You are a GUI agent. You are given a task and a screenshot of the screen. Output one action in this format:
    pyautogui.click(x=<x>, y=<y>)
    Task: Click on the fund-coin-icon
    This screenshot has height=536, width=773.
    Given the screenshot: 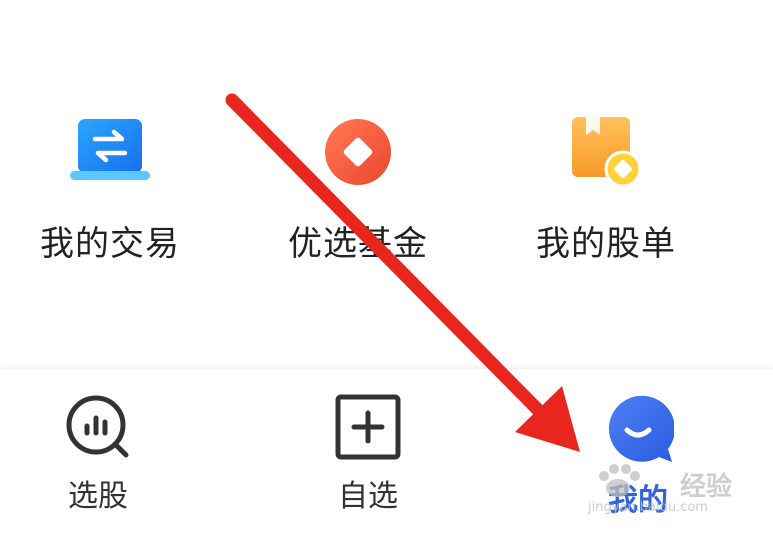 What is the action you would take?
    pyautogui.click(x=358, y=152)
    